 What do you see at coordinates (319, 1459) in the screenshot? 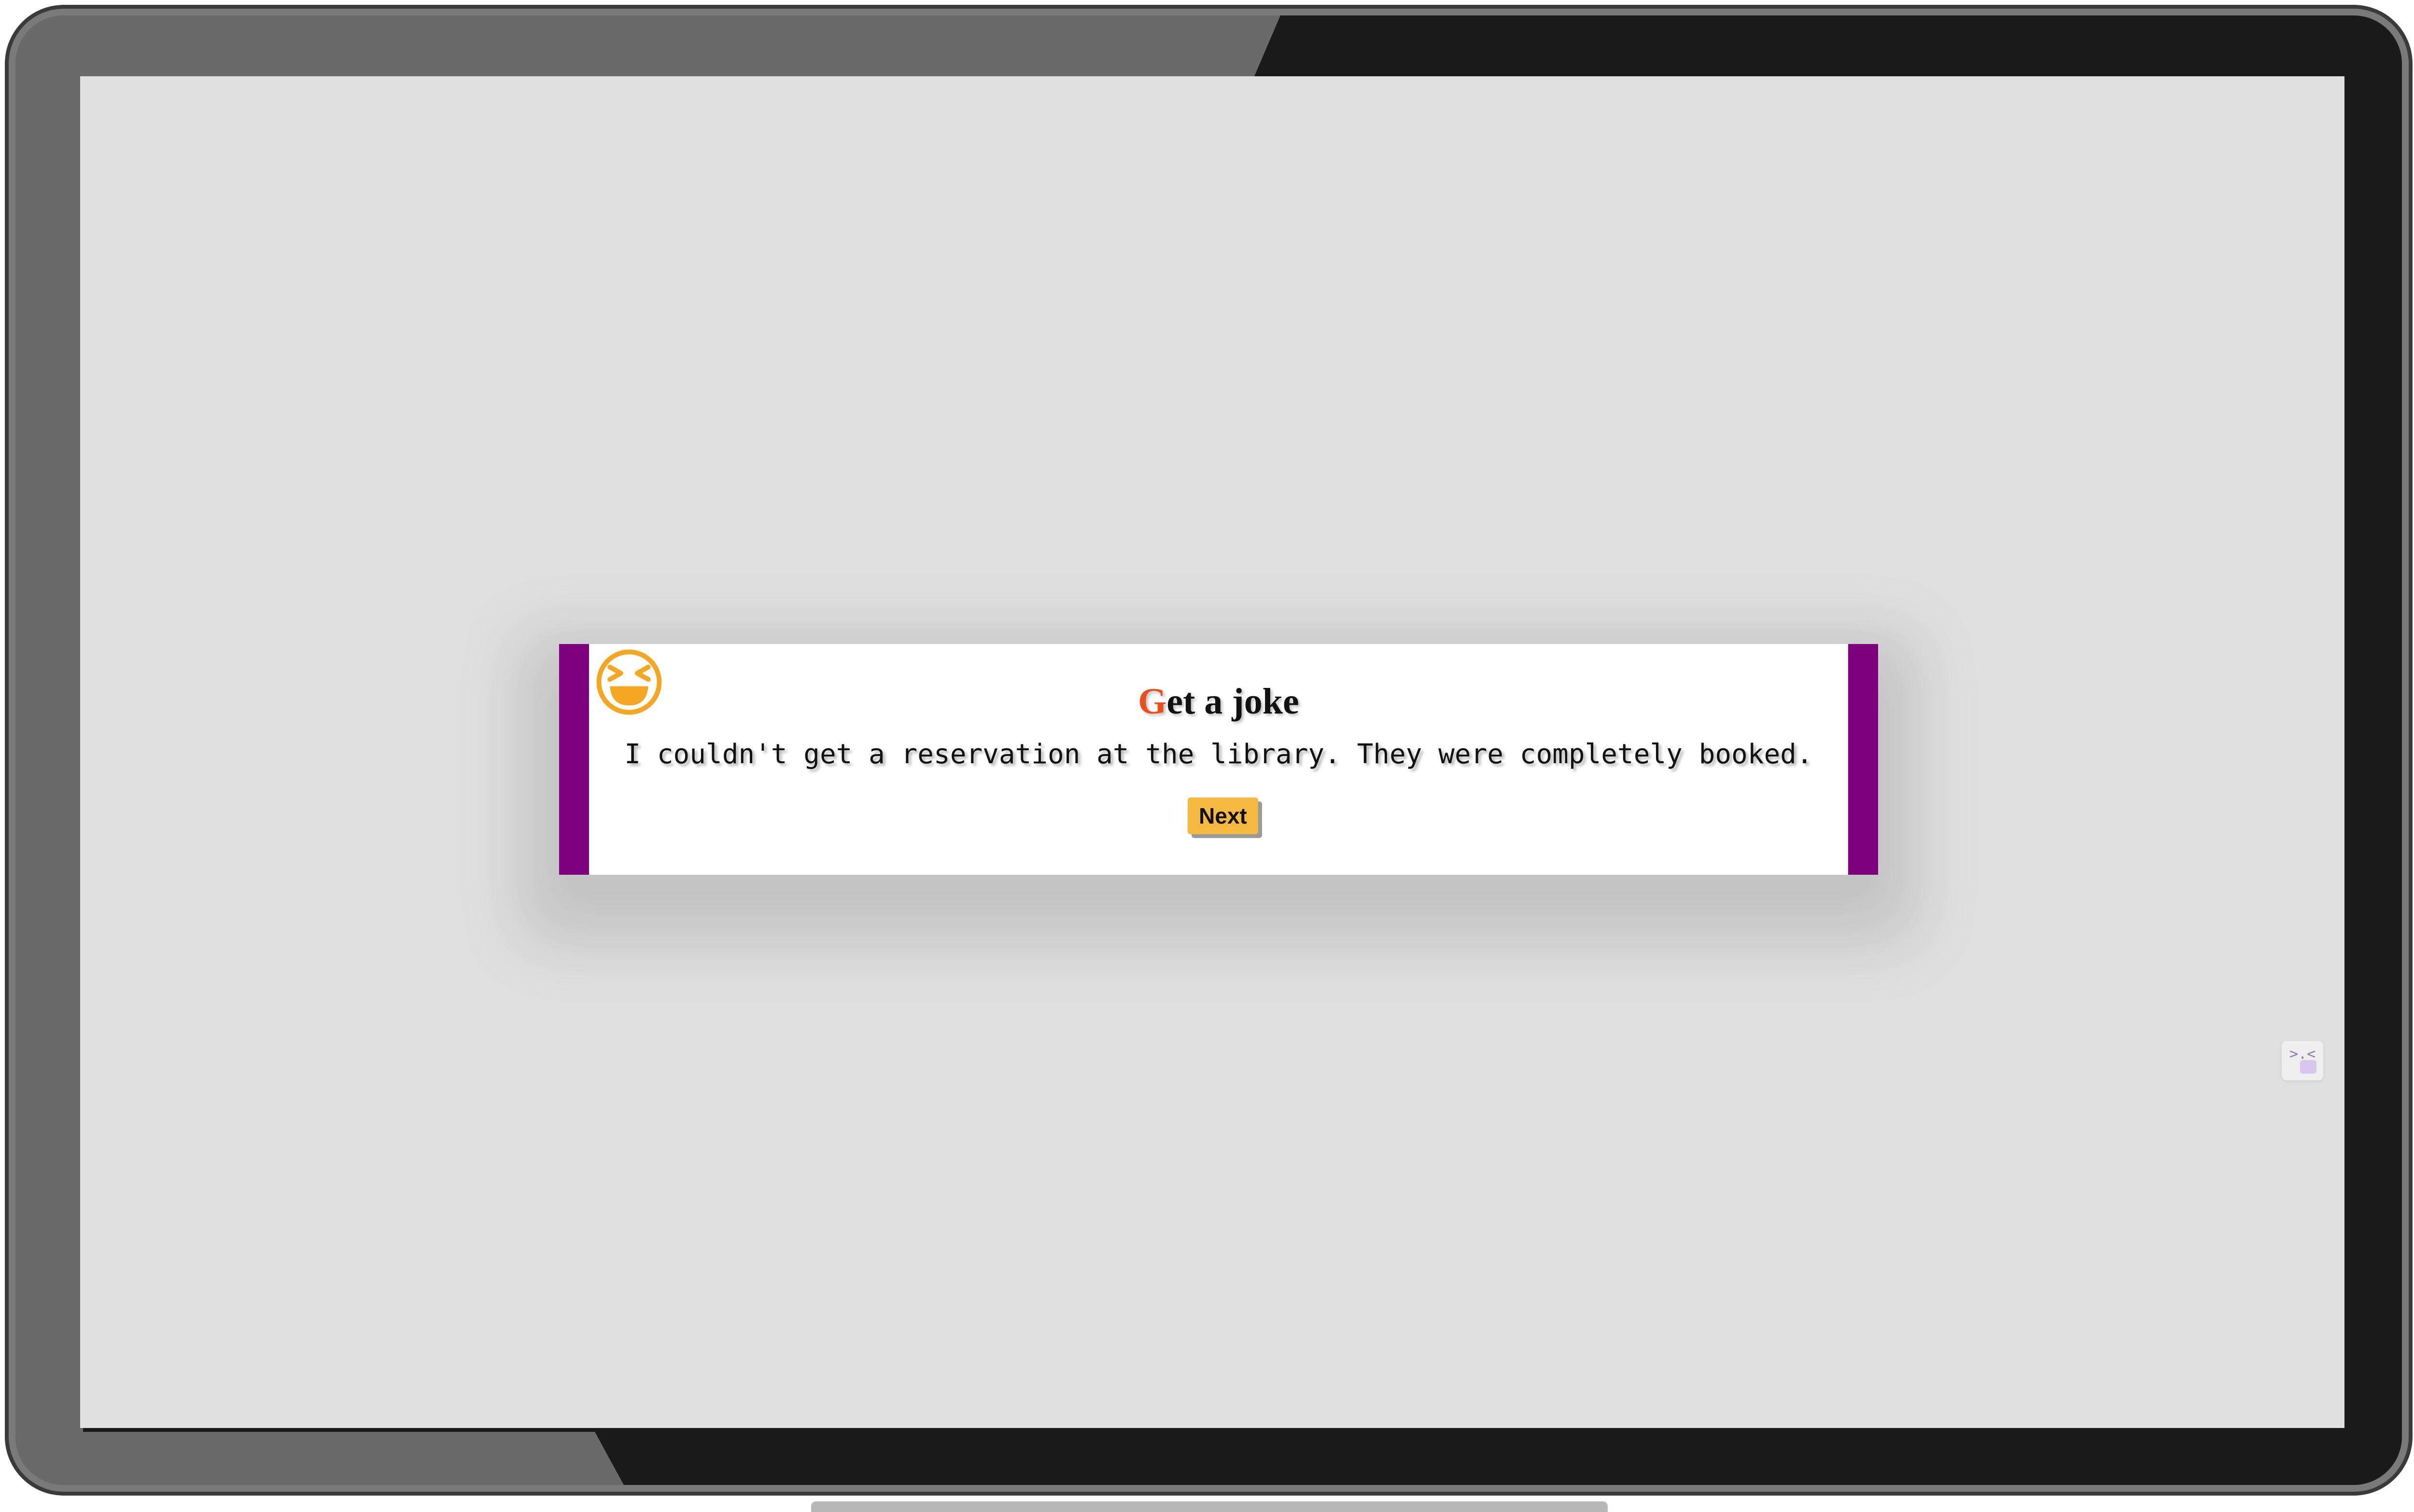
I see `bezel-sheen-bottom` at bounding box center [319, 1459].